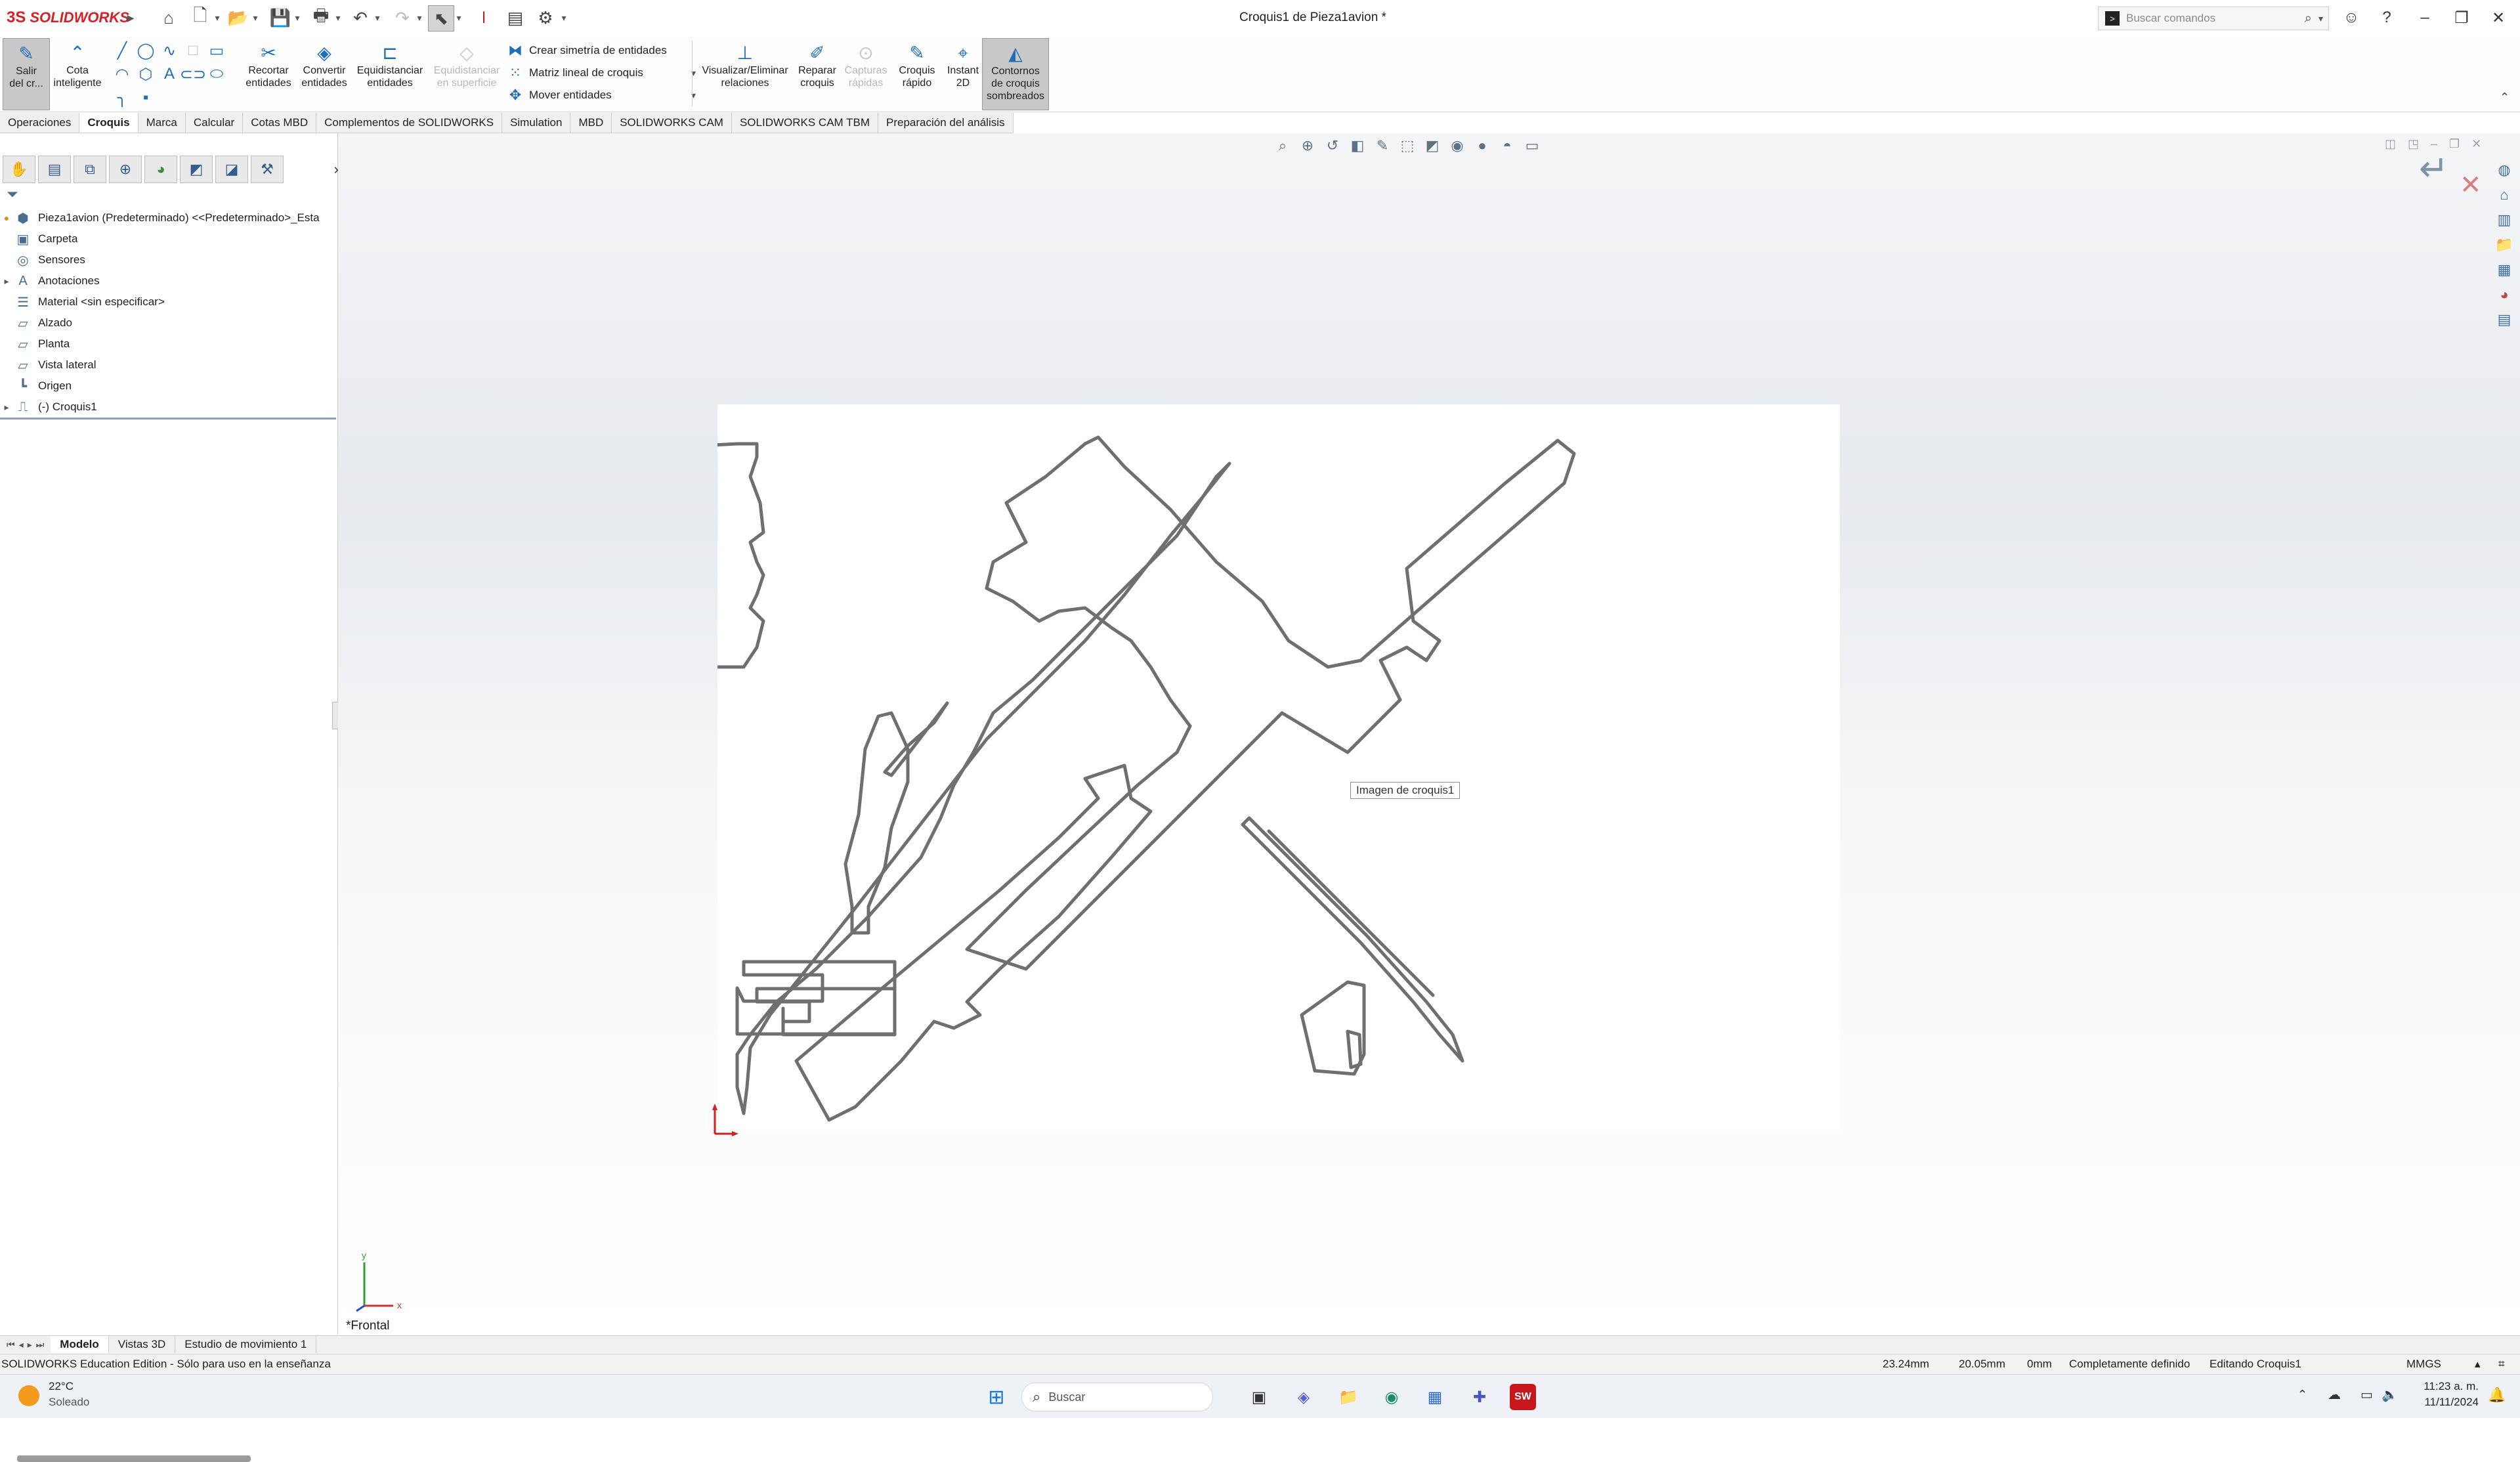 This screenshot has height=1462, width=2520. I want to click on edit-appearance-icon: ●, so click(1482, 146).